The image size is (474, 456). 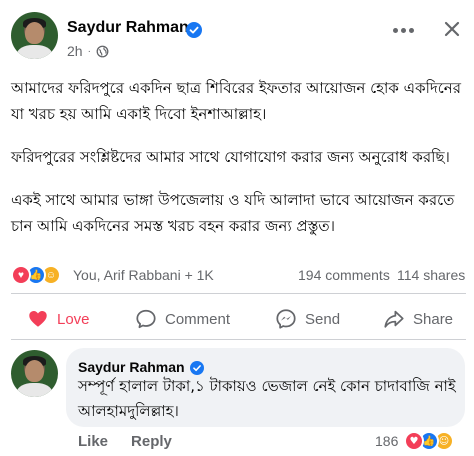 What do you see at coordinates (237, 34) in the screenshot?
I see `post-header: Saydur Rahman 2h ·` at bounding box center [237, 34].